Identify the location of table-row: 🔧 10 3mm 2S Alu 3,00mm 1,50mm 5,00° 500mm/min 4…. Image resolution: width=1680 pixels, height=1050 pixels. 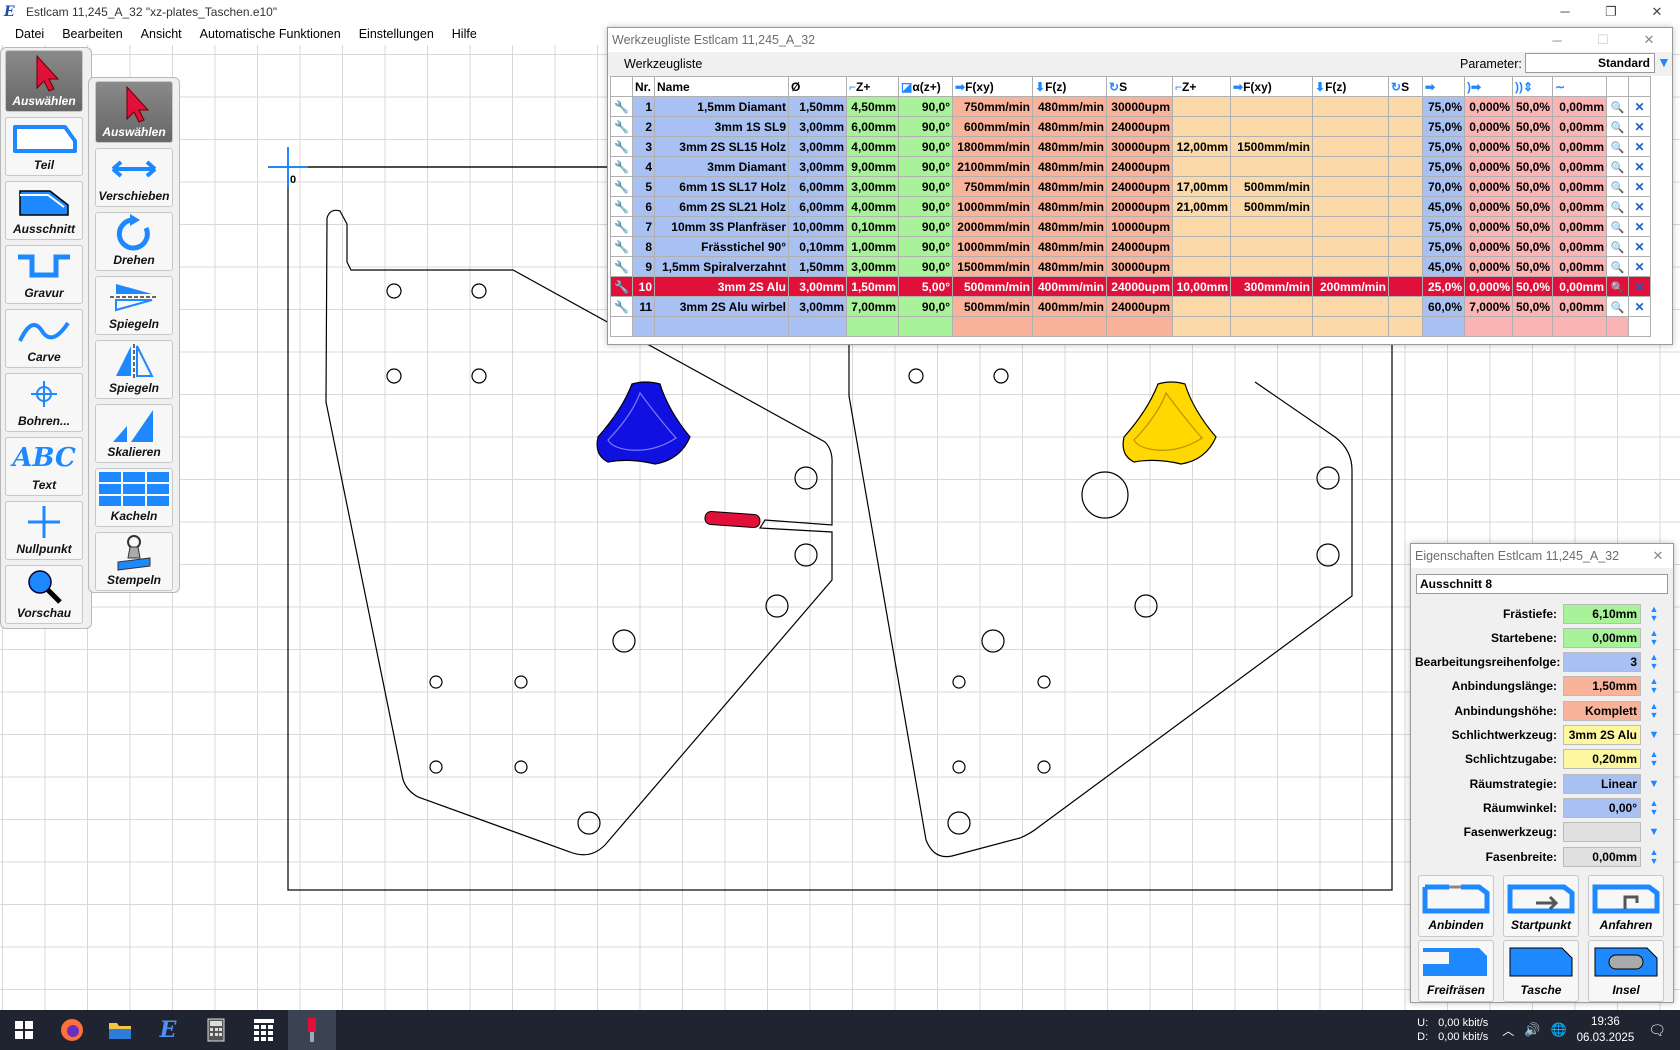
(1130, 286).